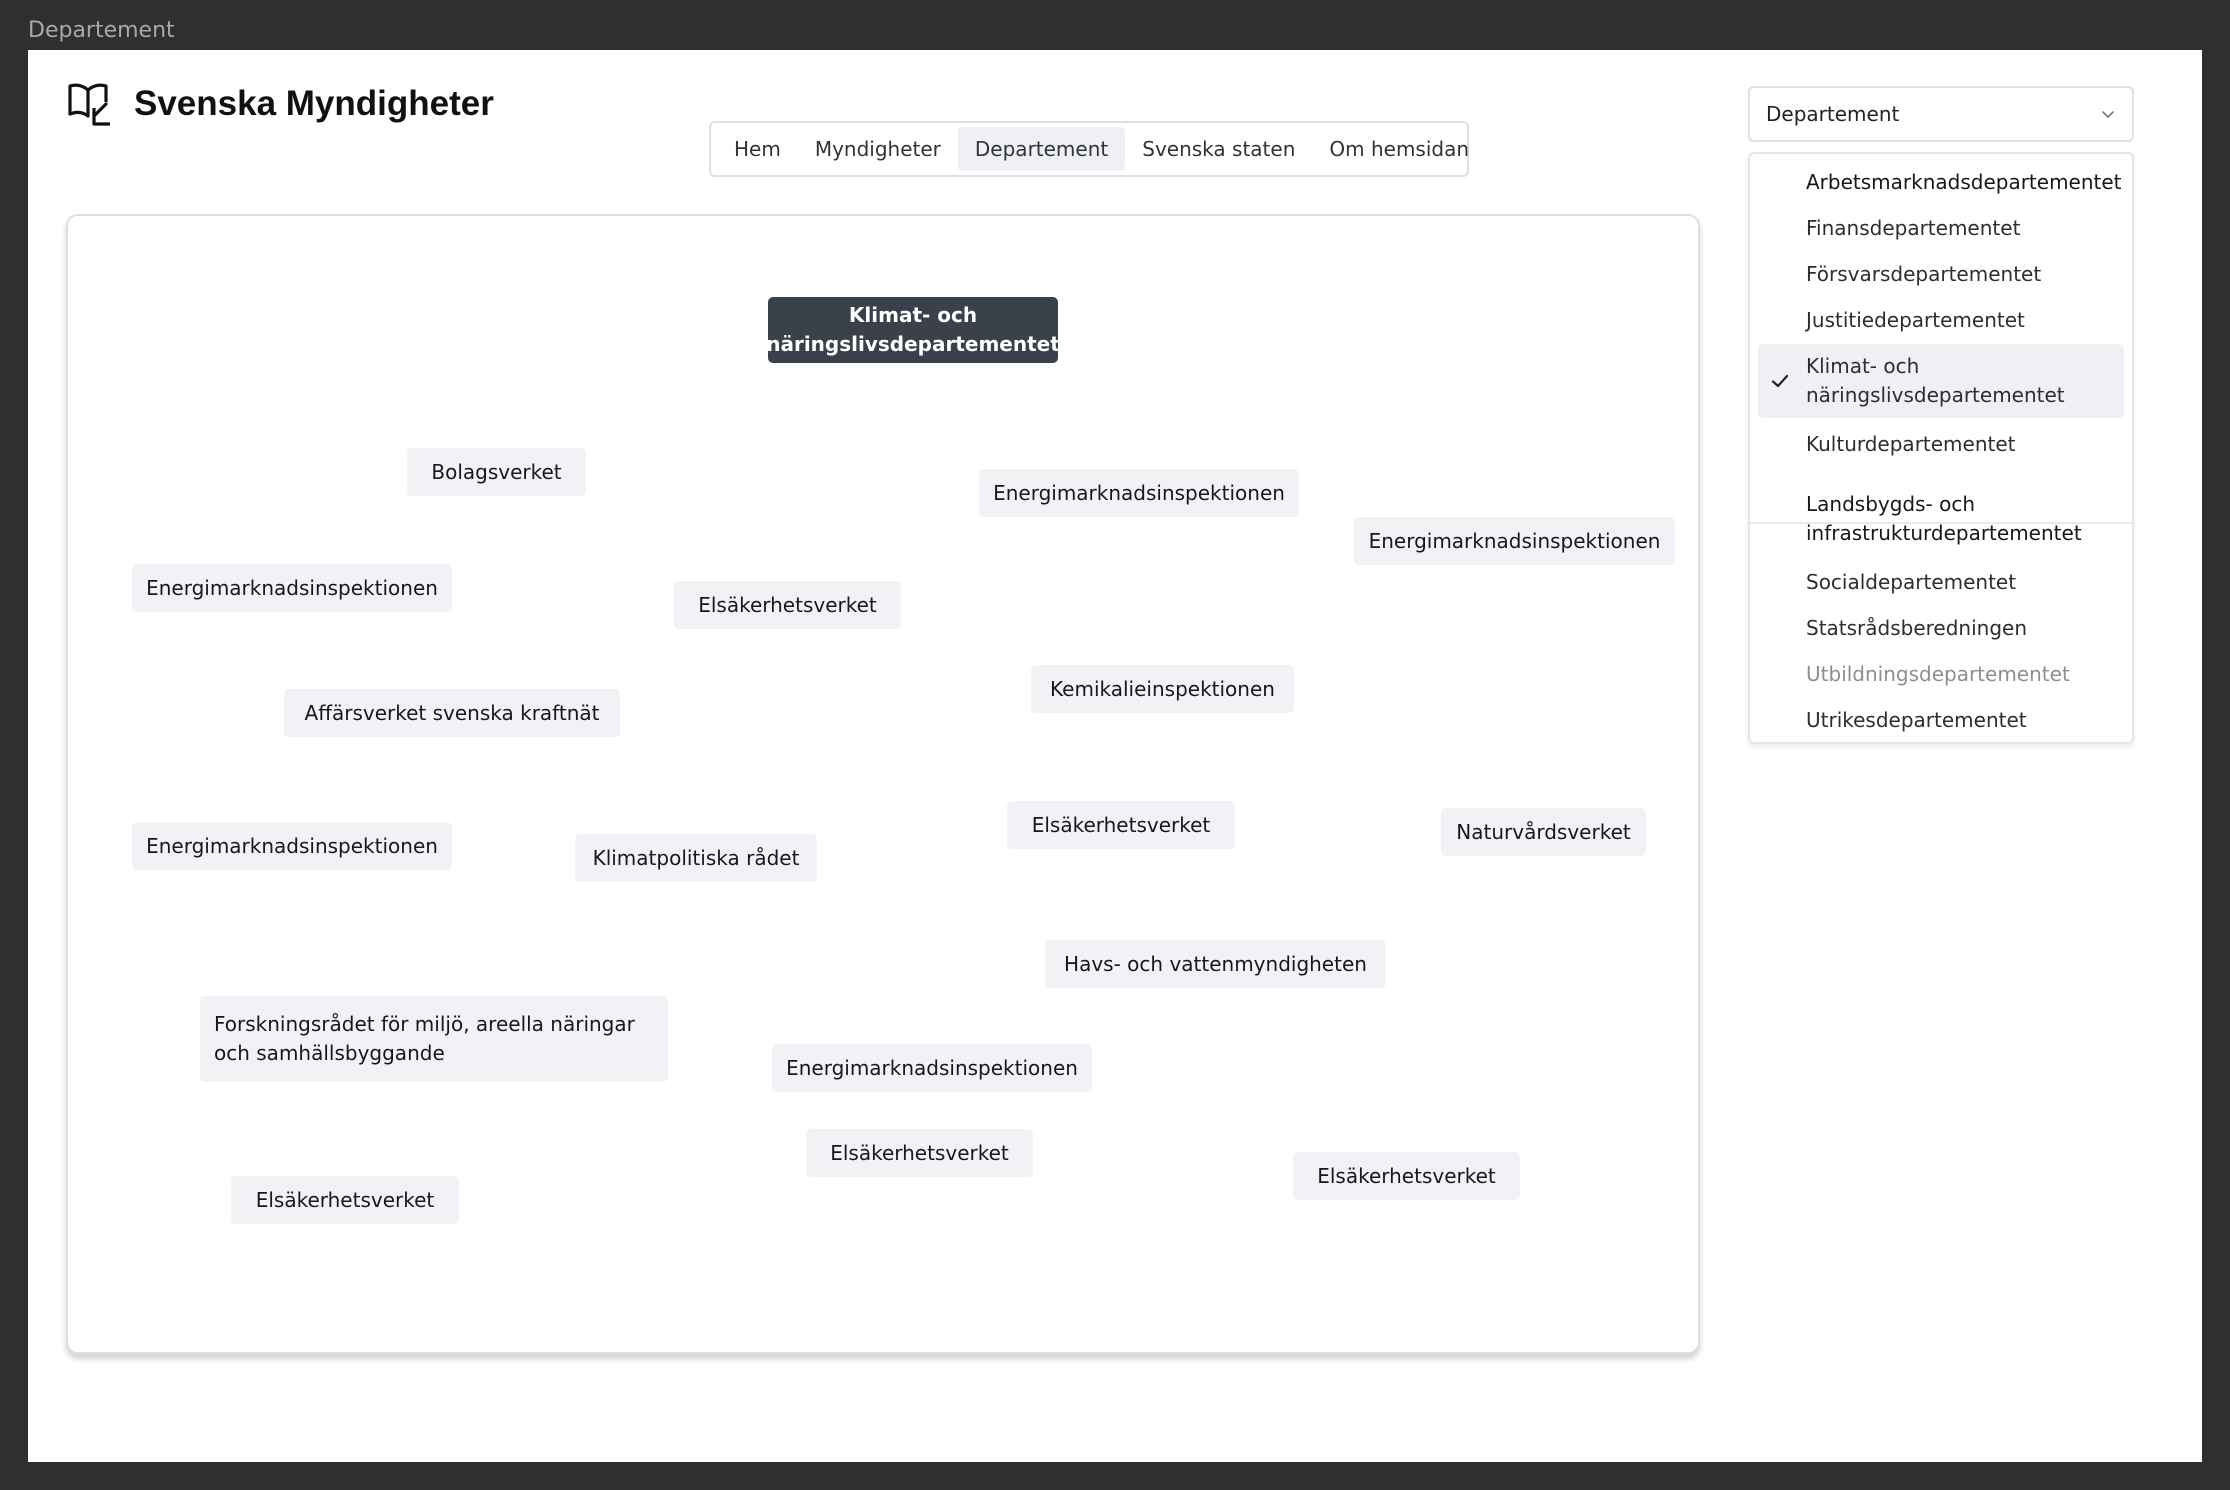  I want to click on dropdown-option-selected: Klimat- och näringslivsdepartementet, so click(1941, 381).